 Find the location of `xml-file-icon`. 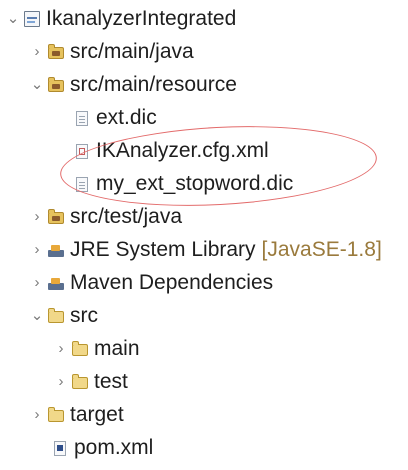

xml-file-icon is located at coordinates (82, 151).